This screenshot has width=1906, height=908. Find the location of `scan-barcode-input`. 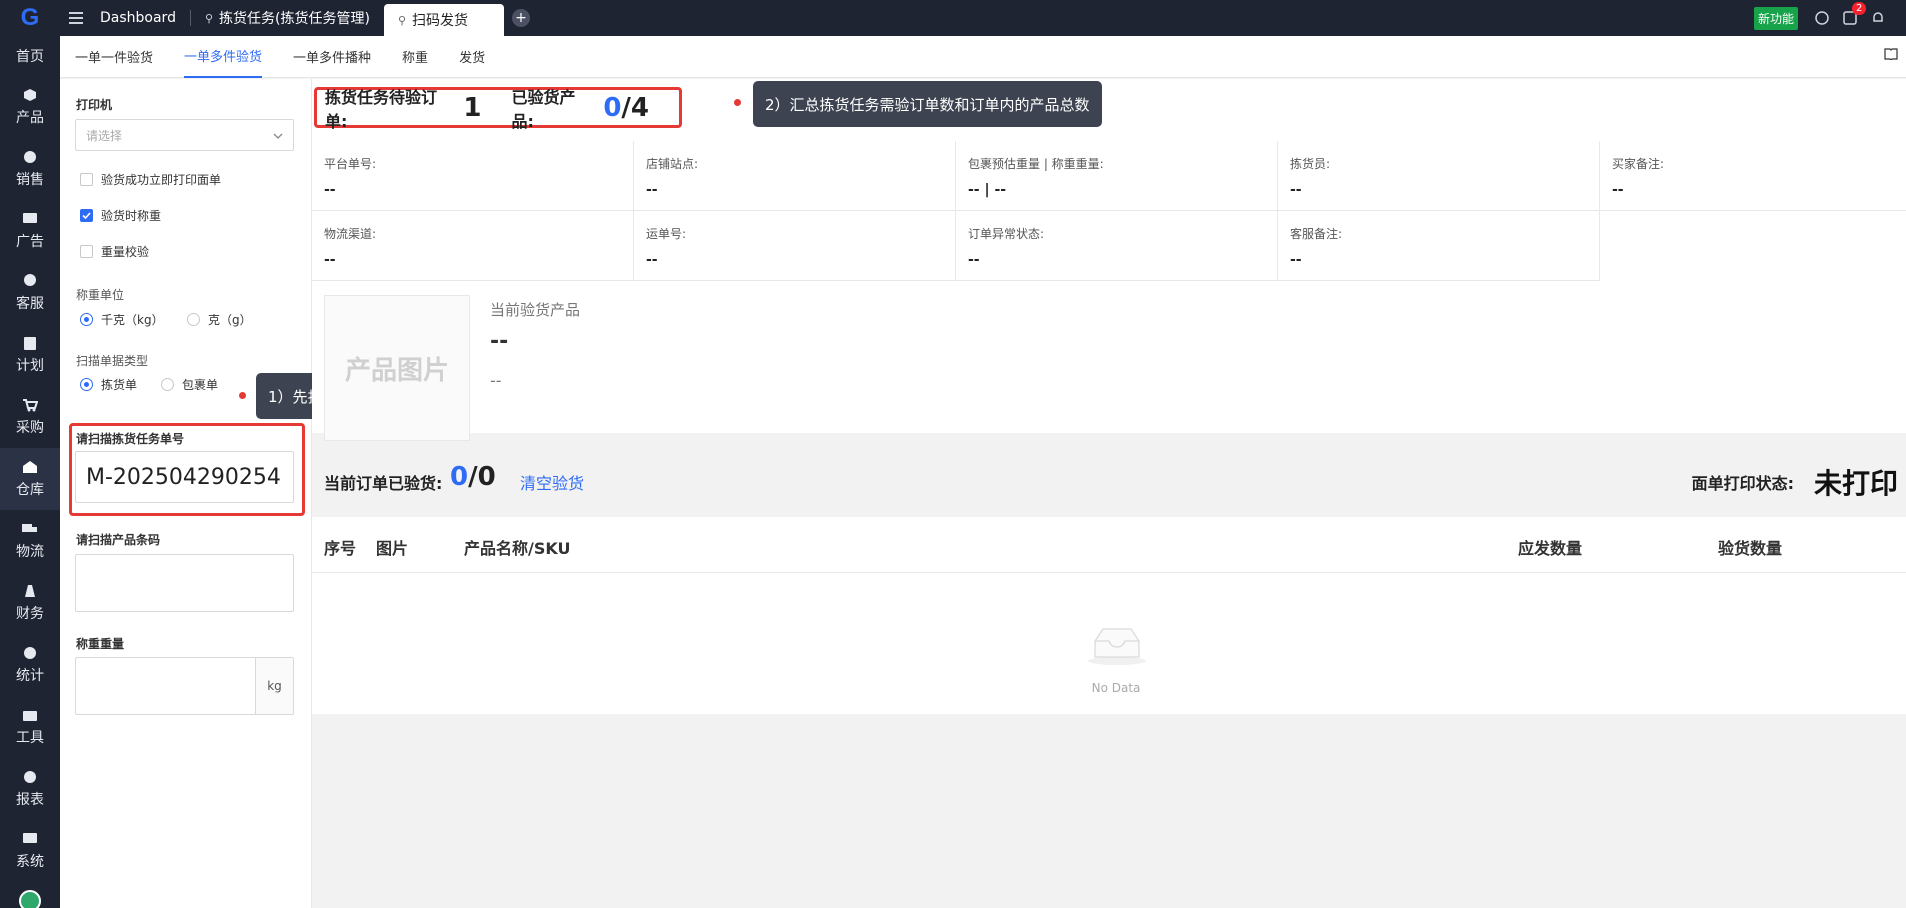

scan-barcode-input is located at coordinates (184, 583).